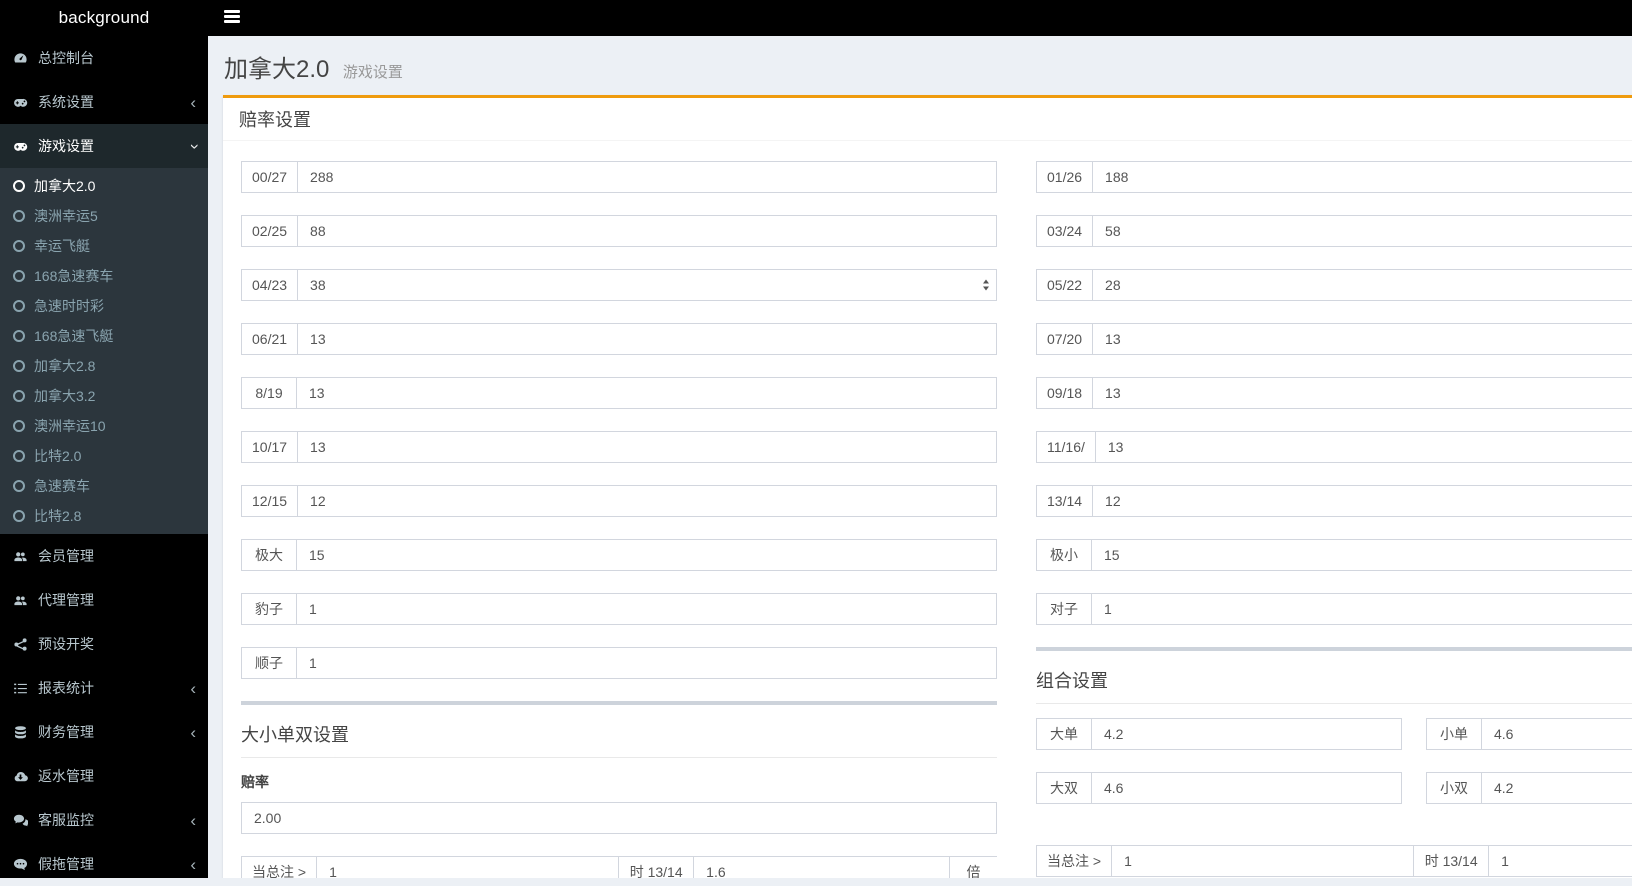 The width and height of the screenshot is (1632, 886). I want to click on app-logo: background, so click(104, 18).